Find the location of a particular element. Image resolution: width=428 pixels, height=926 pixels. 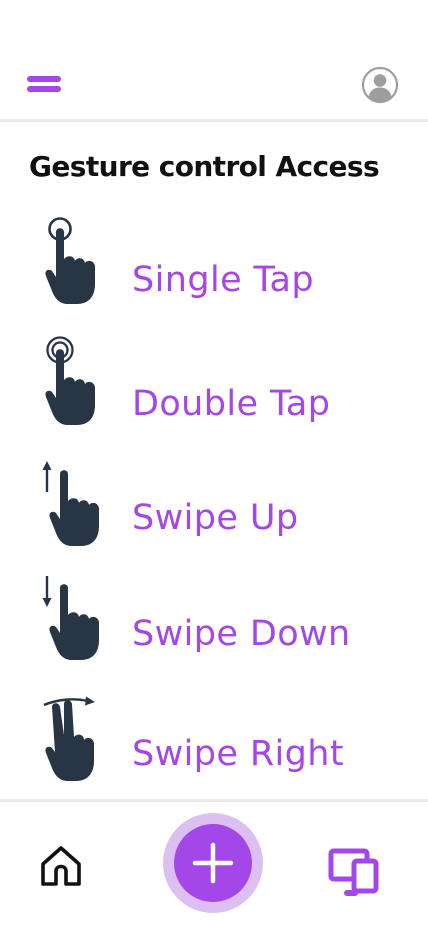

swipe-right-gesture-icon is located at coordinates (69, 738).